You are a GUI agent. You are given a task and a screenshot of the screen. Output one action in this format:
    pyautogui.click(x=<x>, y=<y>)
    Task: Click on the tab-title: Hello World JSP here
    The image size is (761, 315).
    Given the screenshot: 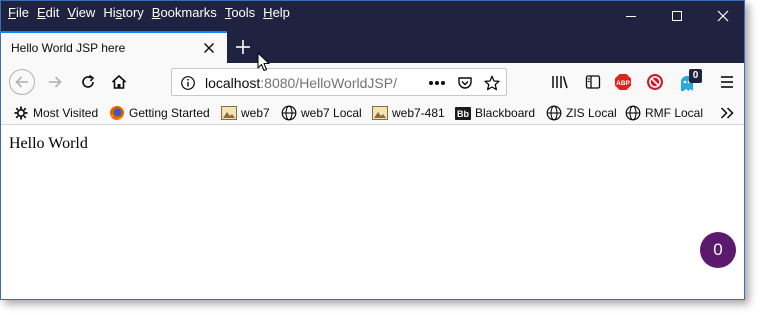 What is the action you would take?
    pyautogui.click(x=68, y=48)
    